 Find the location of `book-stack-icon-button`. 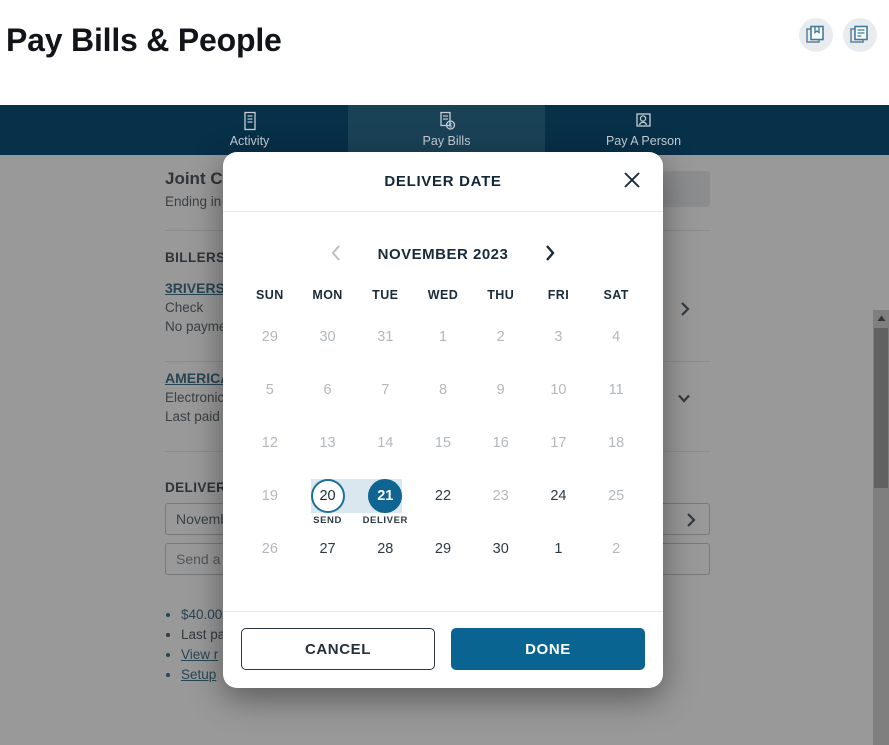

book-stack-icon-button is located at coordinates (816, 35).